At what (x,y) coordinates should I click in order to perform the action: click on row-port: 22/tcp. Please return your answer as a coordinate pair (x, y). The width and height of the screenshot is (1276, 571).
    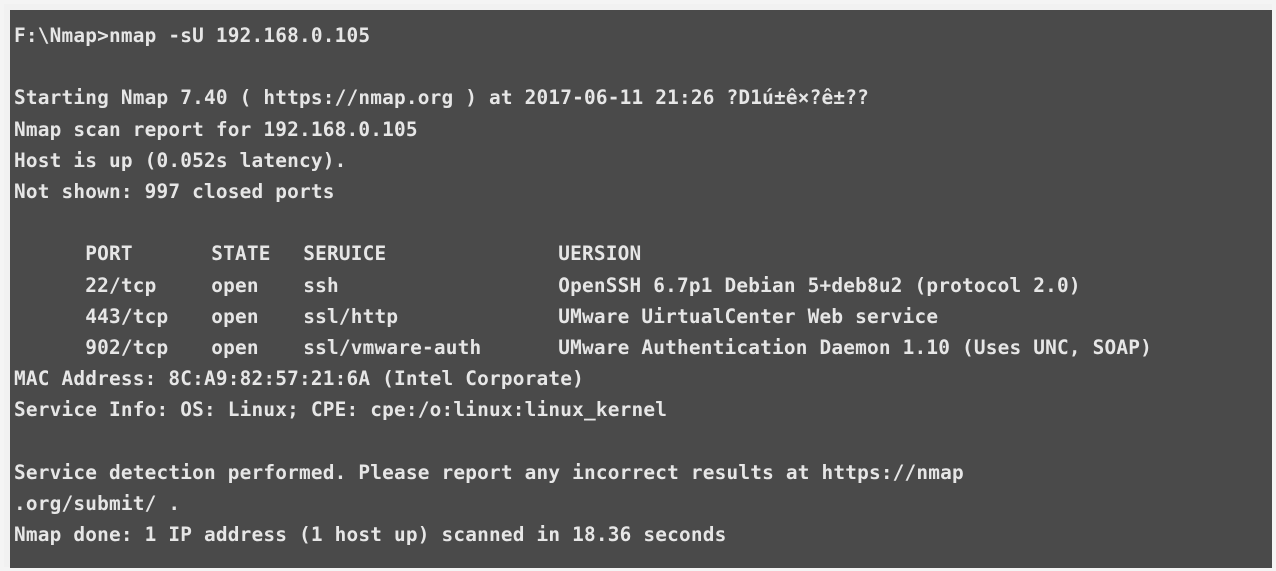
    Looking at the image, I should click on (121, 285).